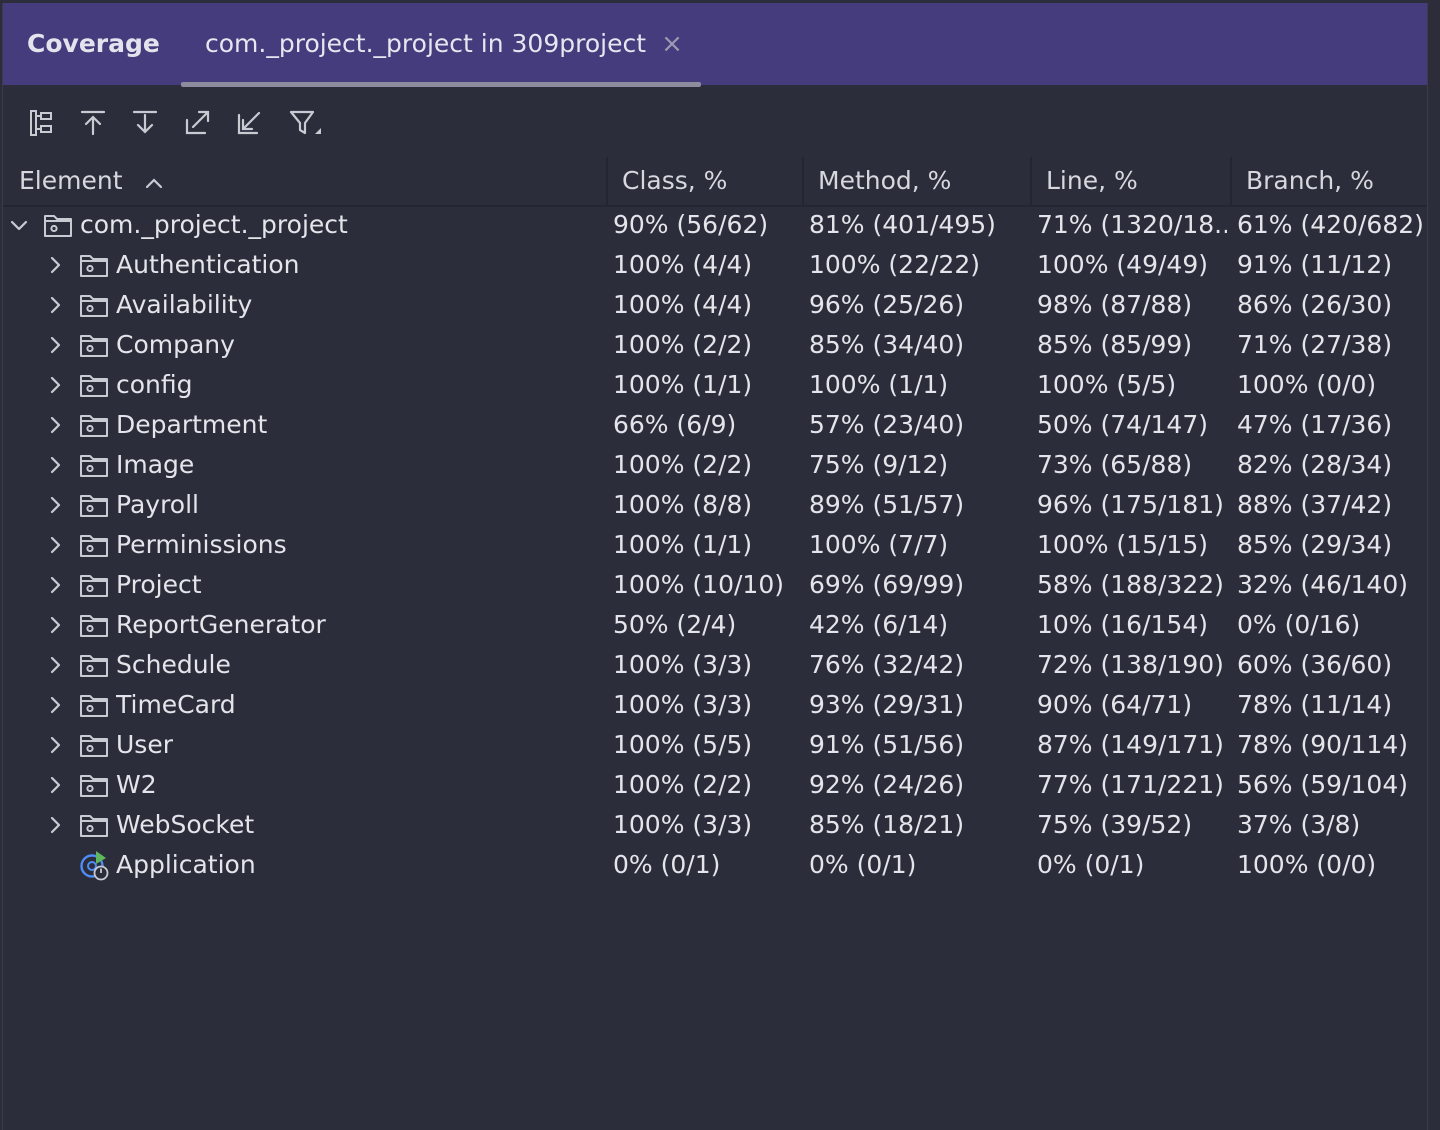  Describe the element at coordinates (1115, 344) in the screenshot. I see `line-coverage-cell: 85% (85/99)` at that location.